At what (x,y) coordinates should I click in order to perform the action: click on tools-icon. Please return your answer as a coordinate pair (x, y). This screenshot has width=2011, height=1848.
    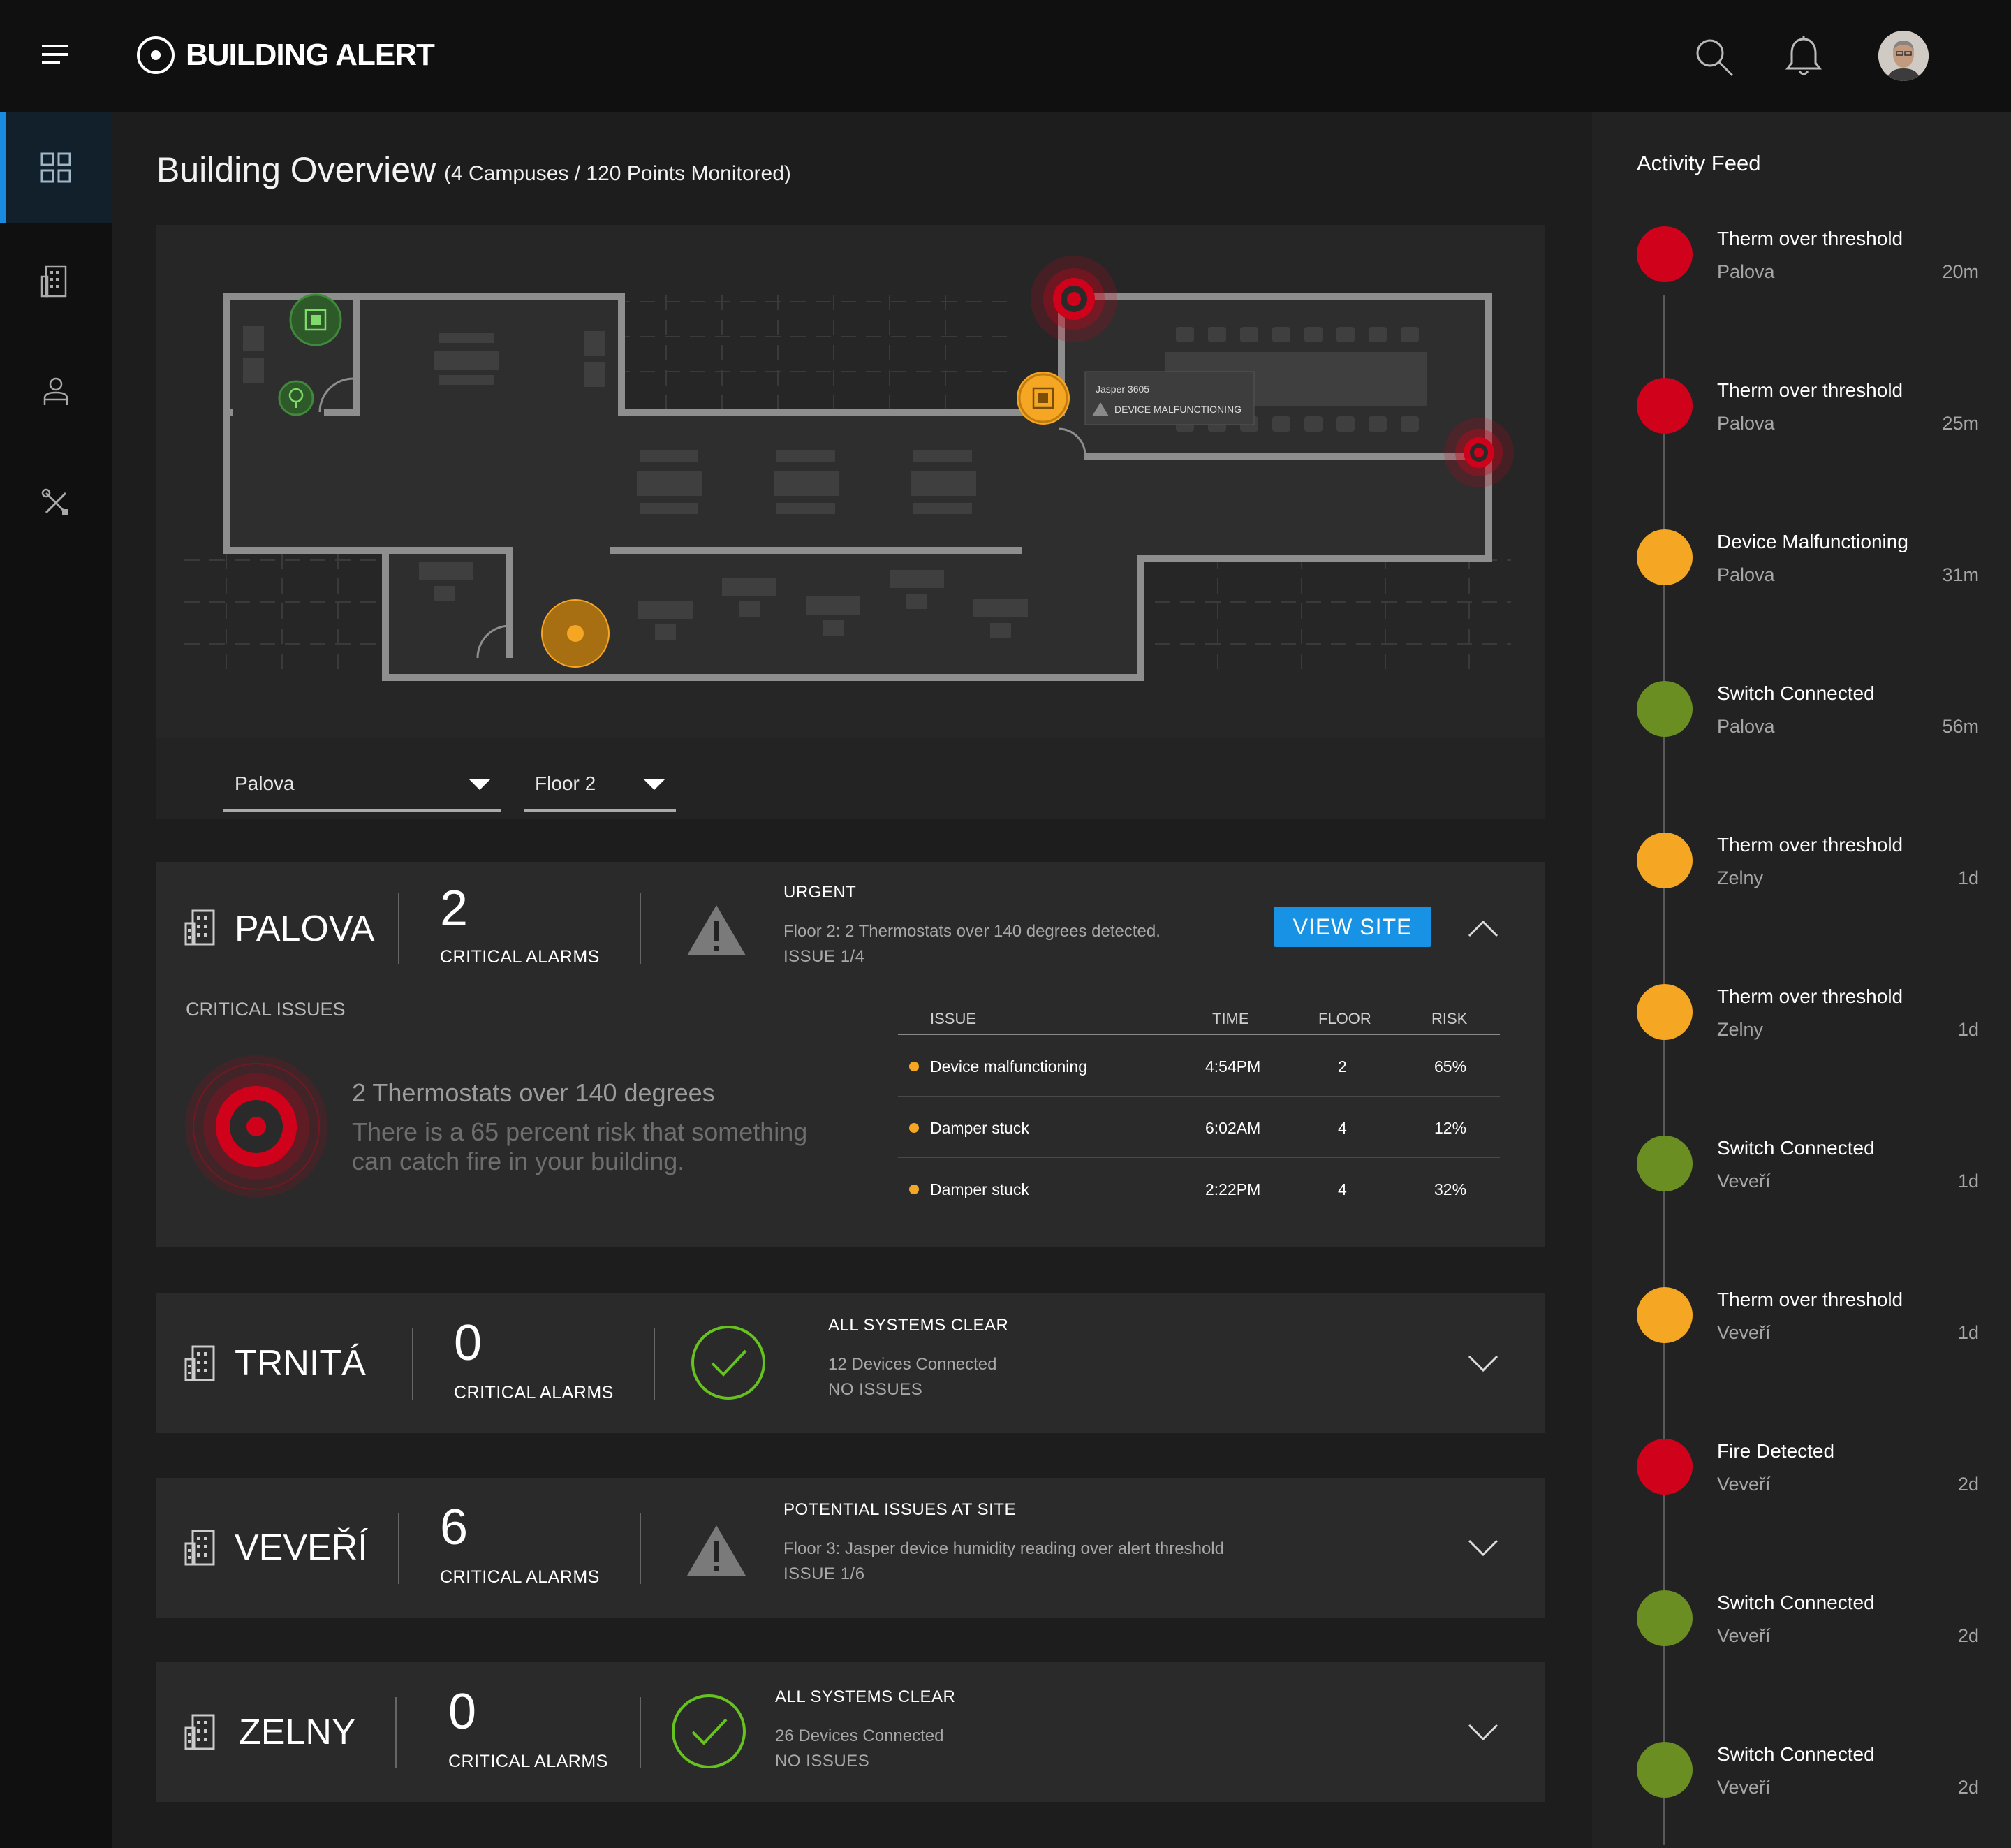
    Looking at the image, I should click on (54, 501).